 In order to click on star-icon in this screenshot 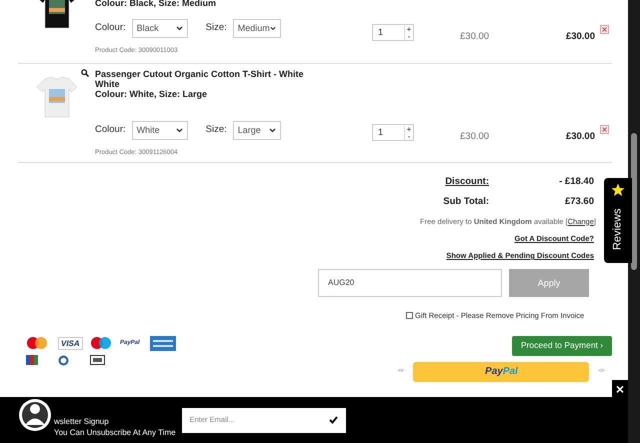, I will do `click(618, 190)`.